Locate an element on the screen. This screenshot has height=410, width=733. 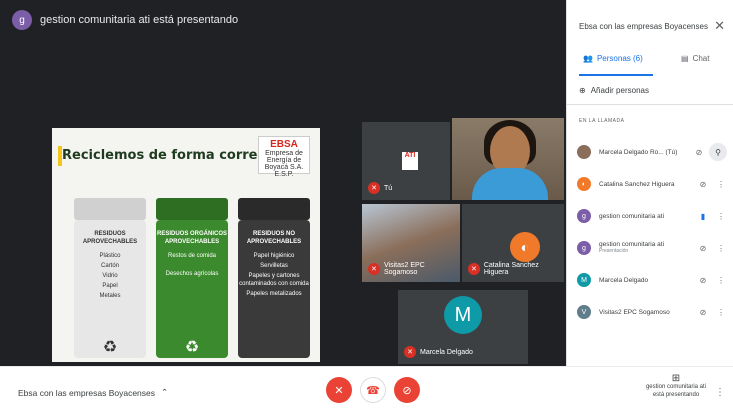
person-shirt is located at coordinates (510, 184).